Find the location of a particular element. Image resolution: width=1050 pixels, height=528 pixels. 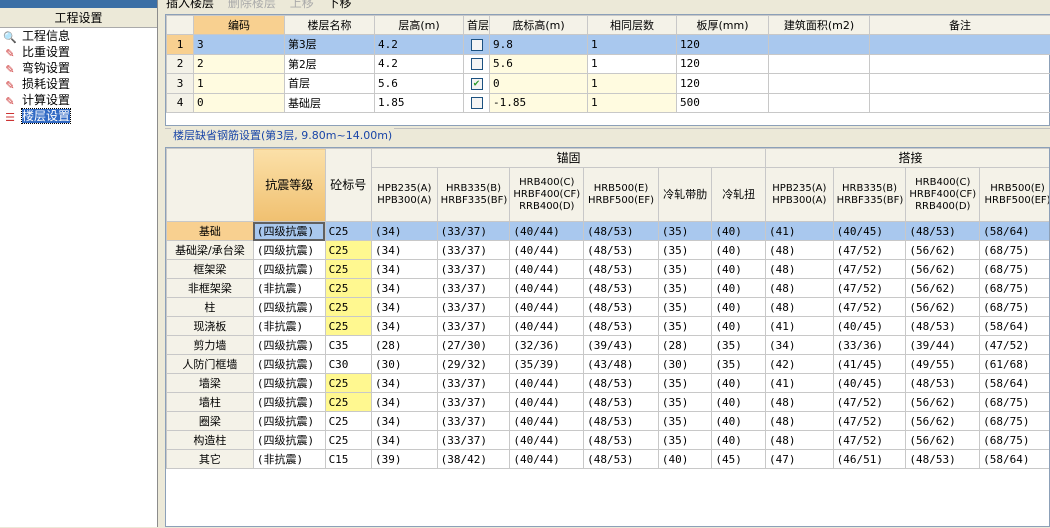

concrete-grade-cell: C35 is located at coordinates (348, 345).